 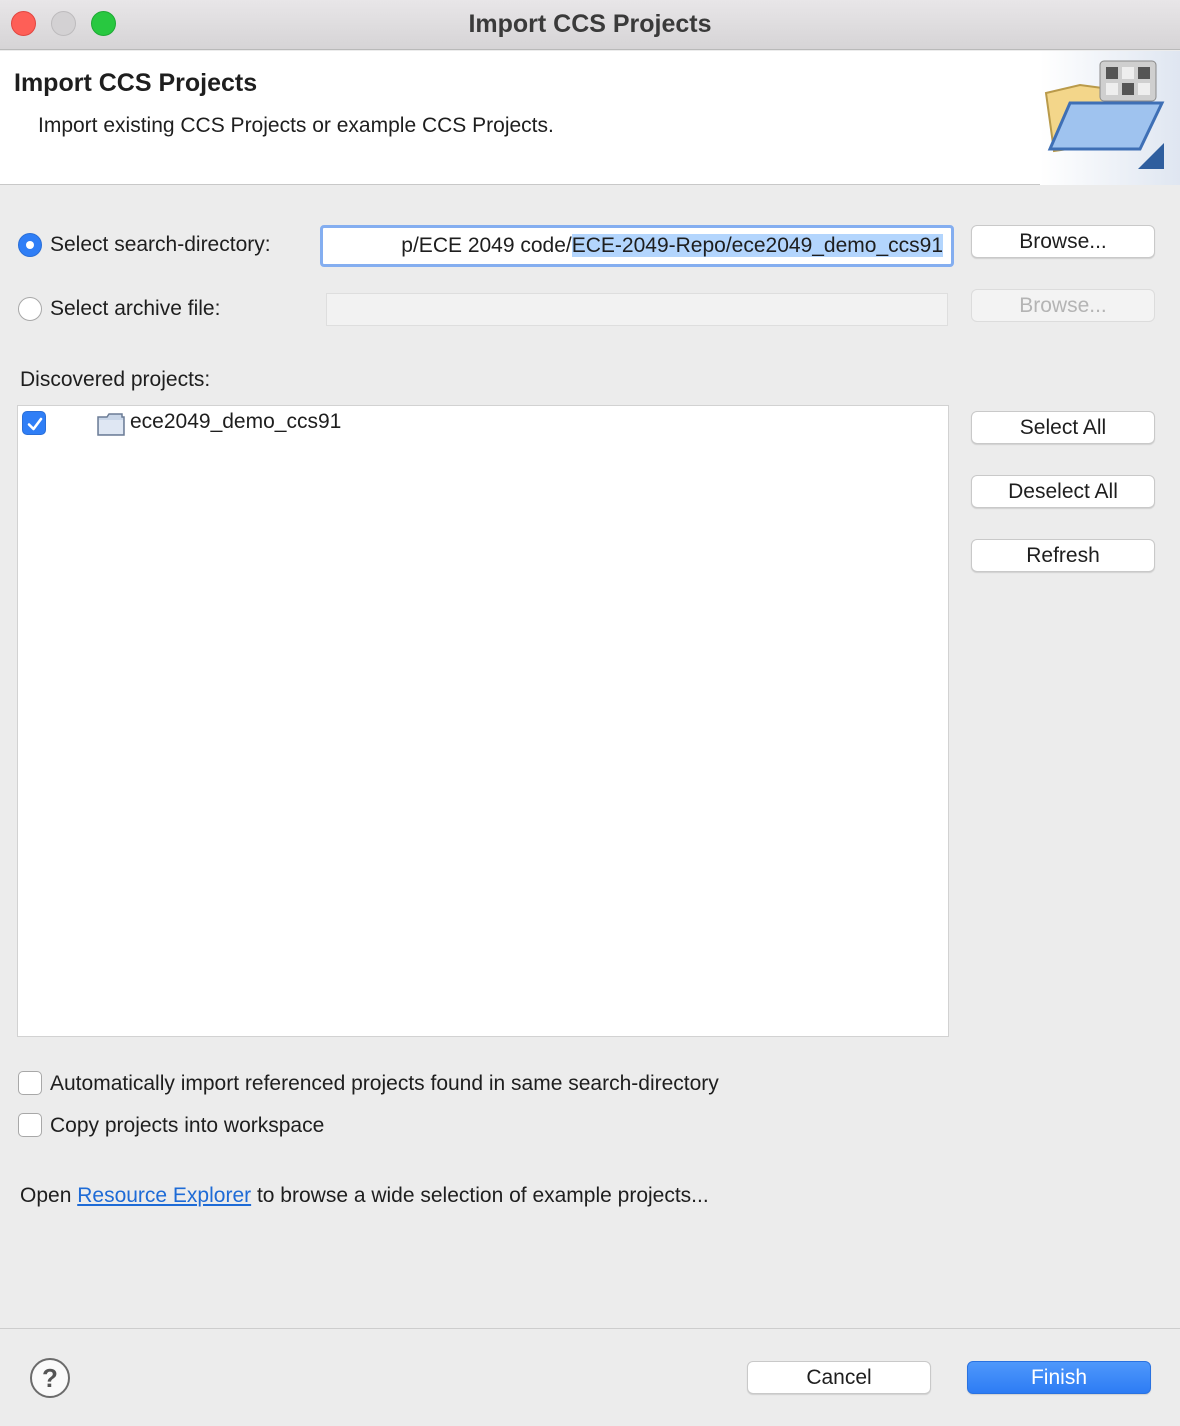 What do you see at coordinates (1063, 427) in the screenshot?
I see `select-all-button: Select All` at bounding box center [1063, 427].